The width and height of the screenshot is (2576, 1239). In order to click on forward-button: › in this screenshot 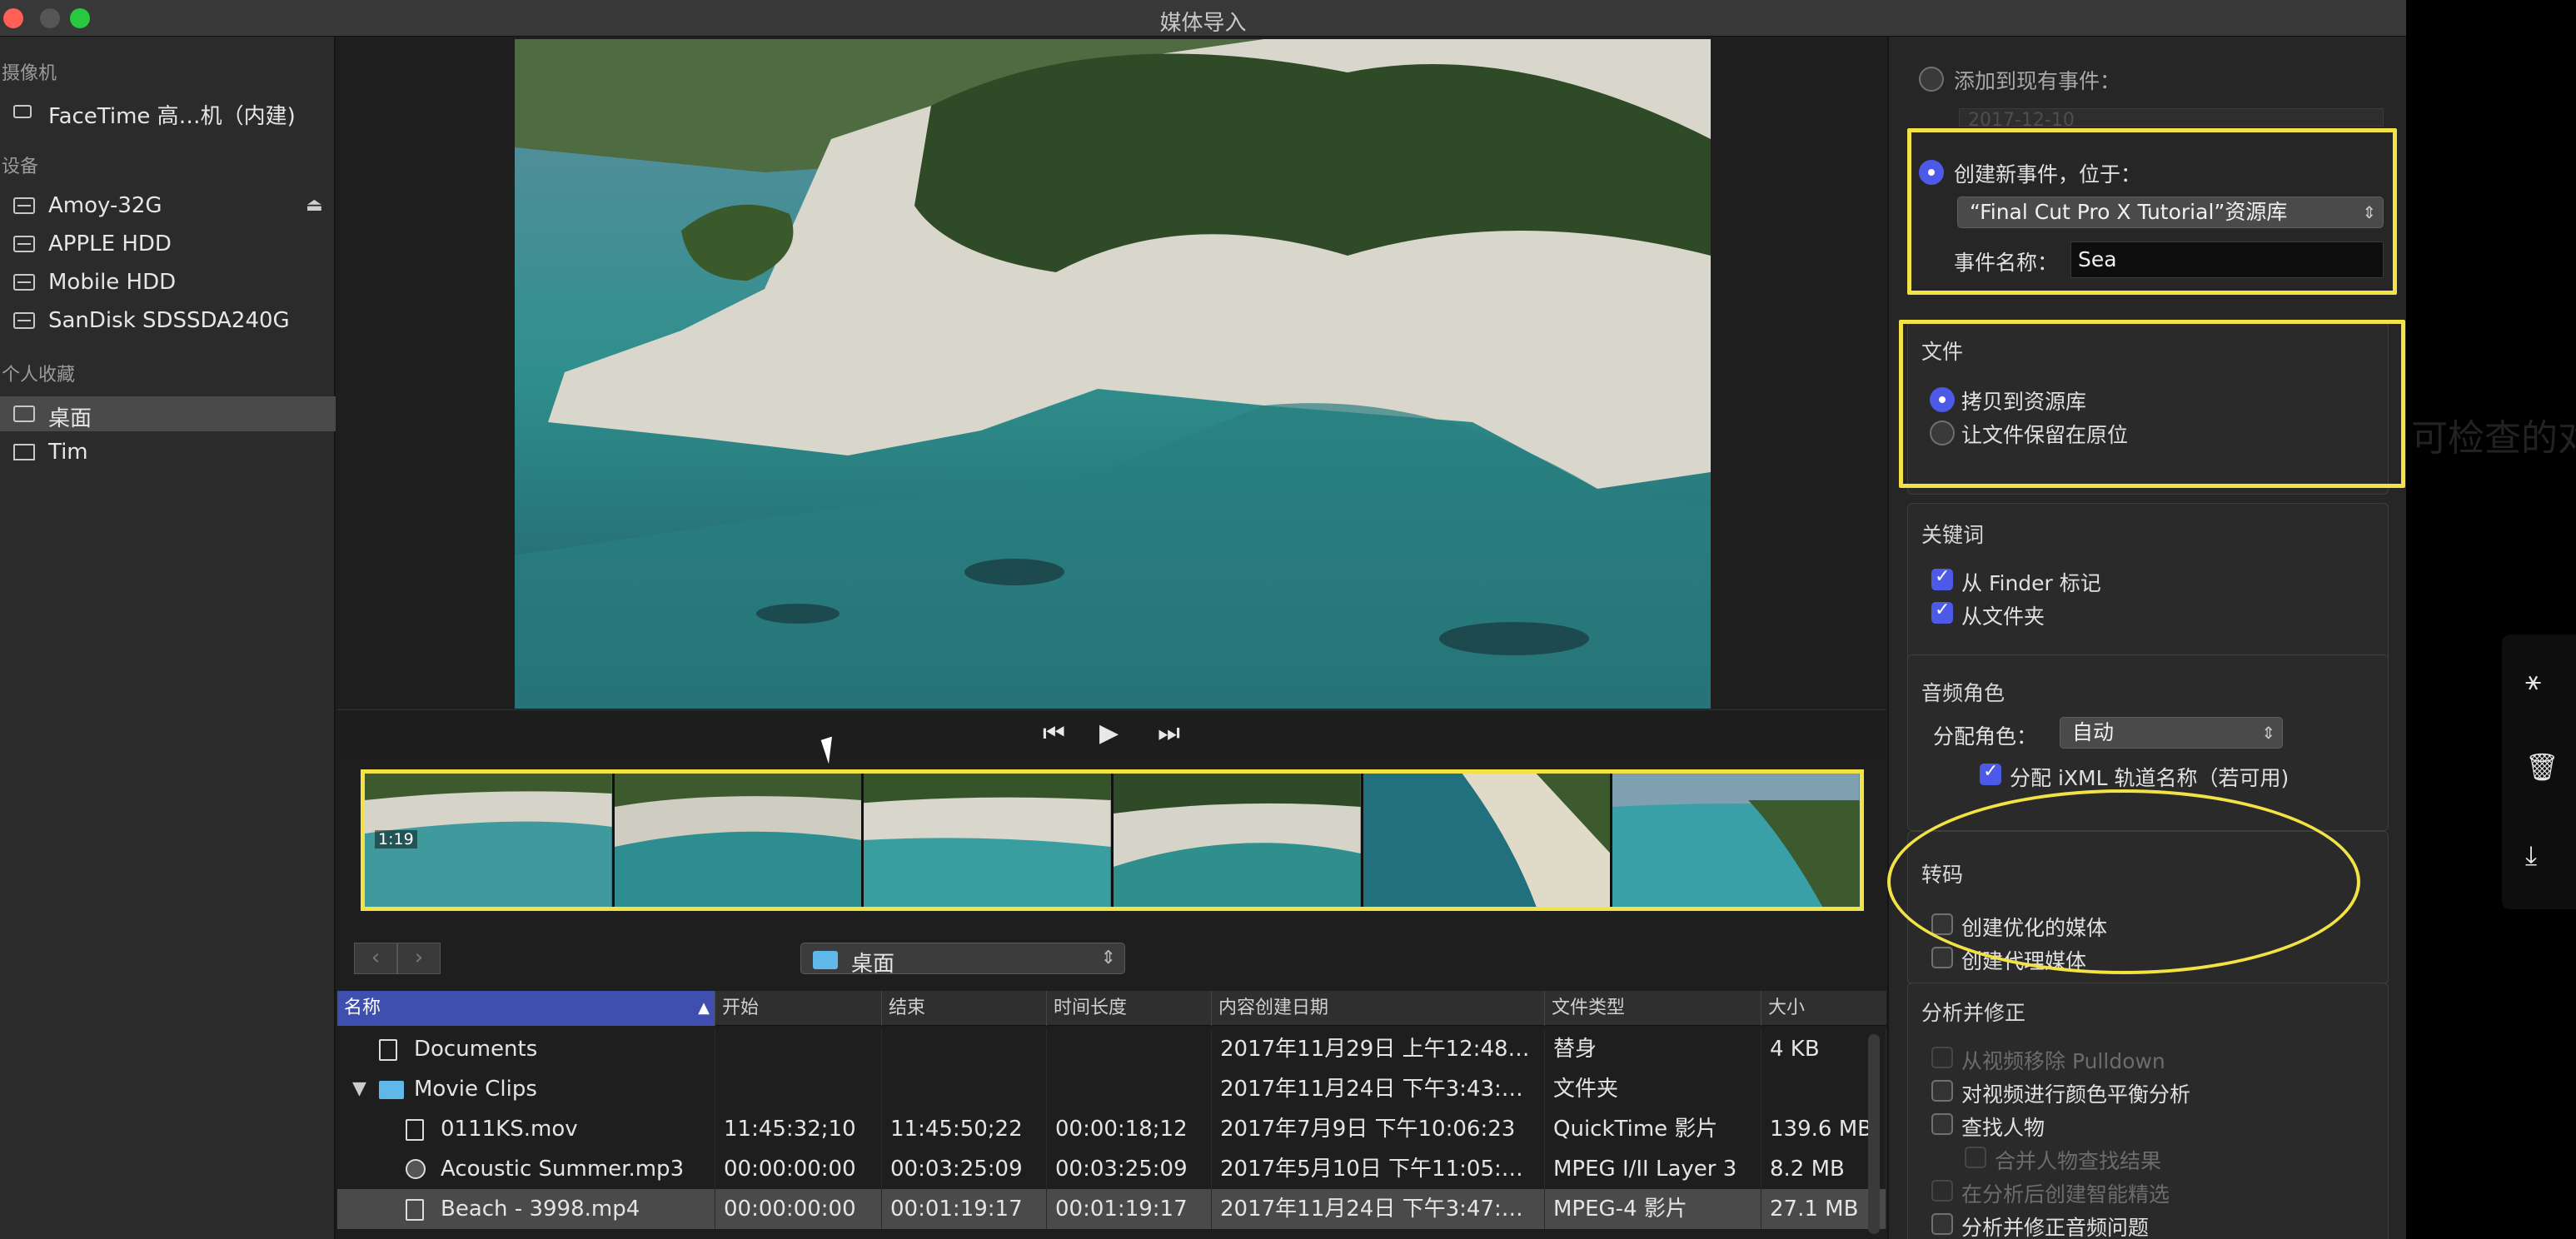, I will do `click(419, 959)`.